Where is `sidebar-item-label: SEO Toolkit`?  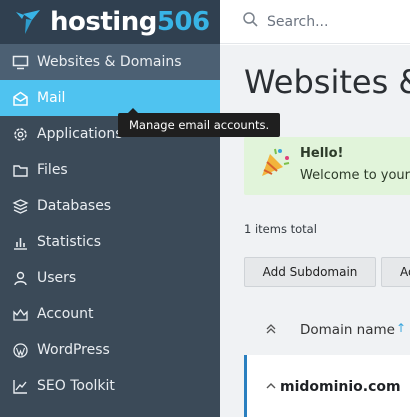 sidebar-item-label: SEO Toolkit is located at coordinates (76, 386).